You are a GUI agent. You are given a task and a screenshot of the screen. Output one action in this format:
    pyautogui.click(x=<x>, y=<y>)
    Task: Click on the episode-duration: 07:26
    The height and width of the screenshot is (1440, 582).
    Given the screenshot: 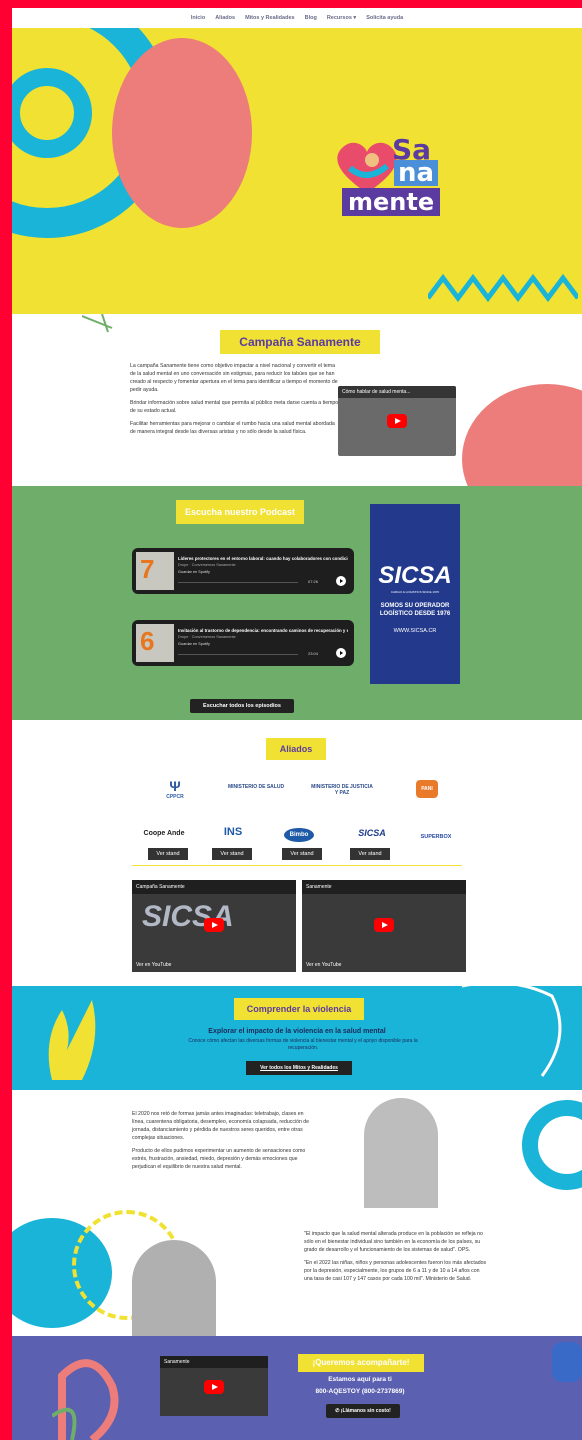 What is the action you would take?
    pyautogui.click(x=313, y=581)
    